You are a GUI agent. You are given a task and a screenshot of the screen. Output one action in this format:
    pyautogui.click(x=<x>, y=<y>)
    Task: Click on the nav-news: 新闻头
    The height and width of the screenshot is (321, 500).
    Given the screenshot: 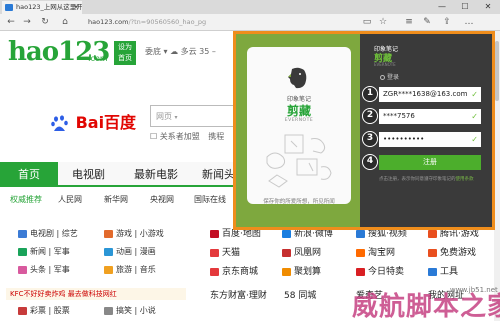 What is the action you would take?
    pyautogui.click(x=218, y=174)
    